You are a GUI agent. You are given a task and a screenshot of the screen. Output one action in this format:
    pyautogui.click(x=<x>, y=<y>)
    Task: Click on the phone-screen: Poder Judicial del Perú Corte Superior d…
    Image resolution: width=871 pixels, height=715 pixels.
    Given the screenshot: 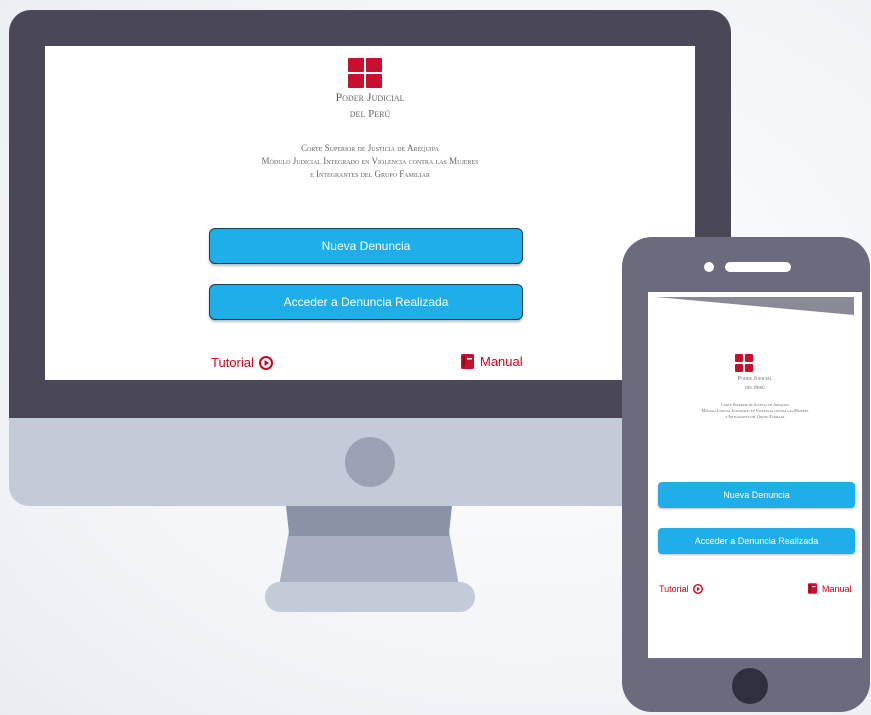 What is the action you would take?
    pyautogui.click(x=755, y=475)
    